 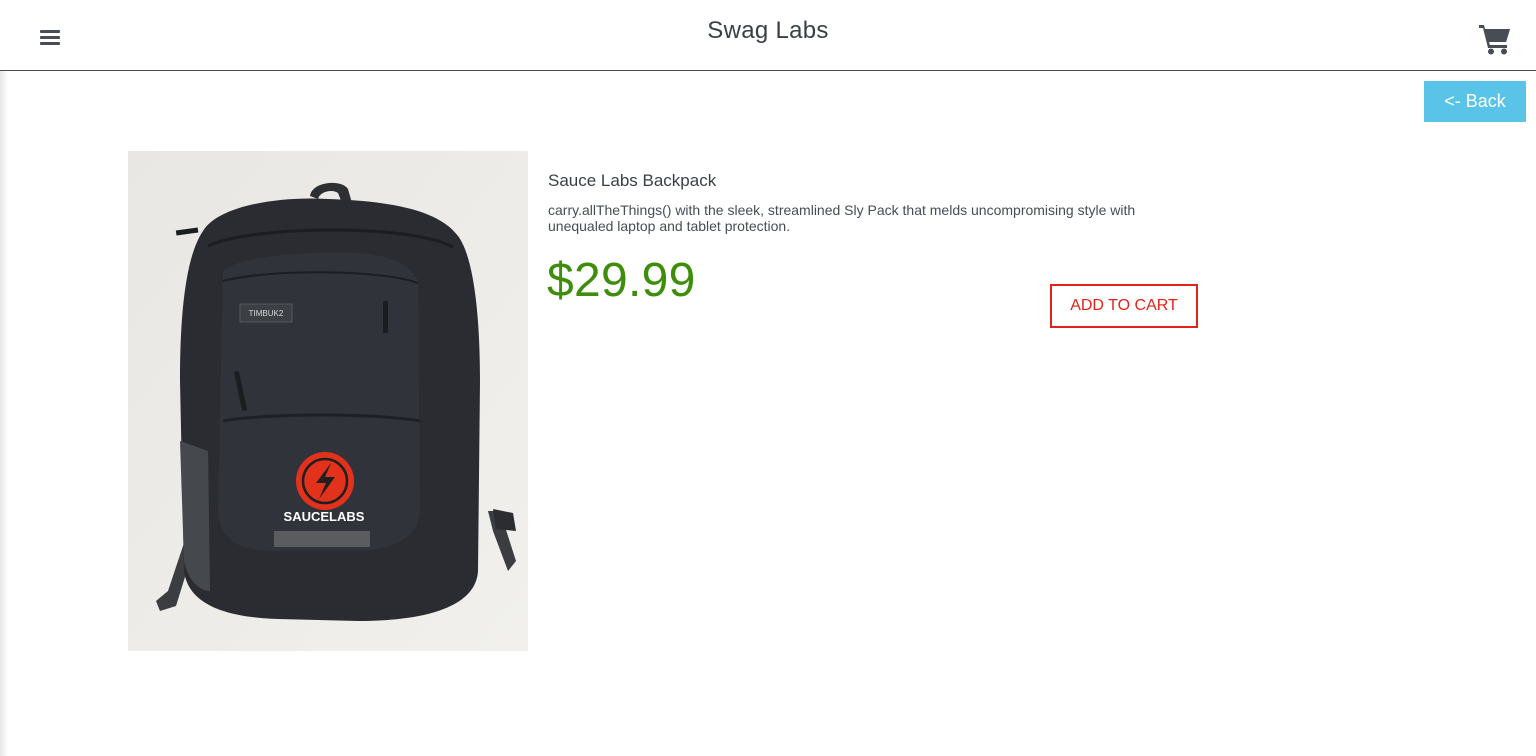 What do you see at coordinates (324, 516) in the screenshot?
I see `bag-logo-text: SAUCELABS` at bounding box center [324, 516].